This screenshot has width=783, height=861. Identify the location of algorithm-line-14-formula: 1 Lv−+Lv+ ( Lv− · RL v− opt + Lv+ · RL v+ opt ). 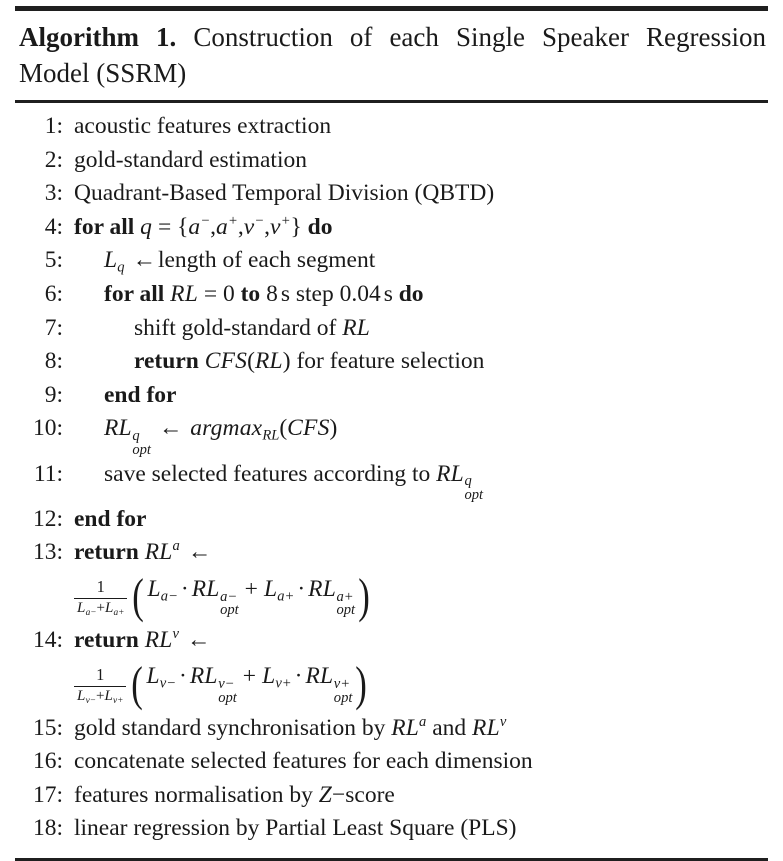
(391, 685).